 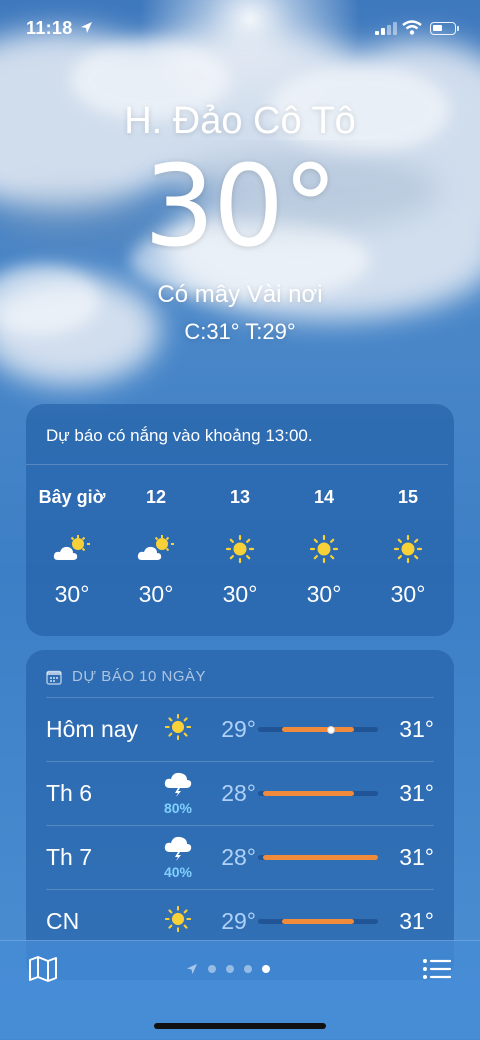 What do you see at coordinates (237, 434) in the screenshot?
I see `forecast-summary: Dự báo có nắng vào khoảng 13:00.` at bounding box center [237, 434].